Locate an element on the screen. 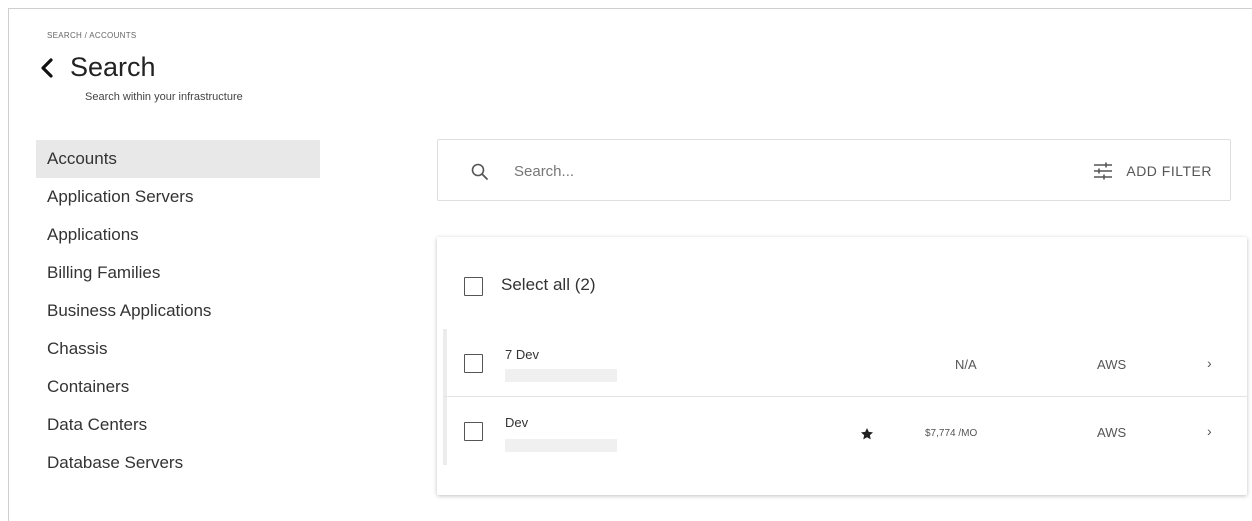  search-icon is located at coordinates (480, 172).